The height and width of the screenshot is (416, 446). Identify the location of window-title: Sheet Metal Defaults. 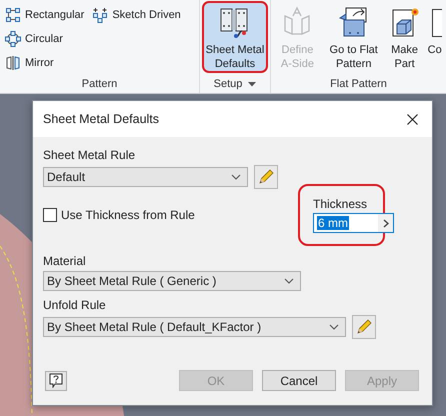
(101, 119).